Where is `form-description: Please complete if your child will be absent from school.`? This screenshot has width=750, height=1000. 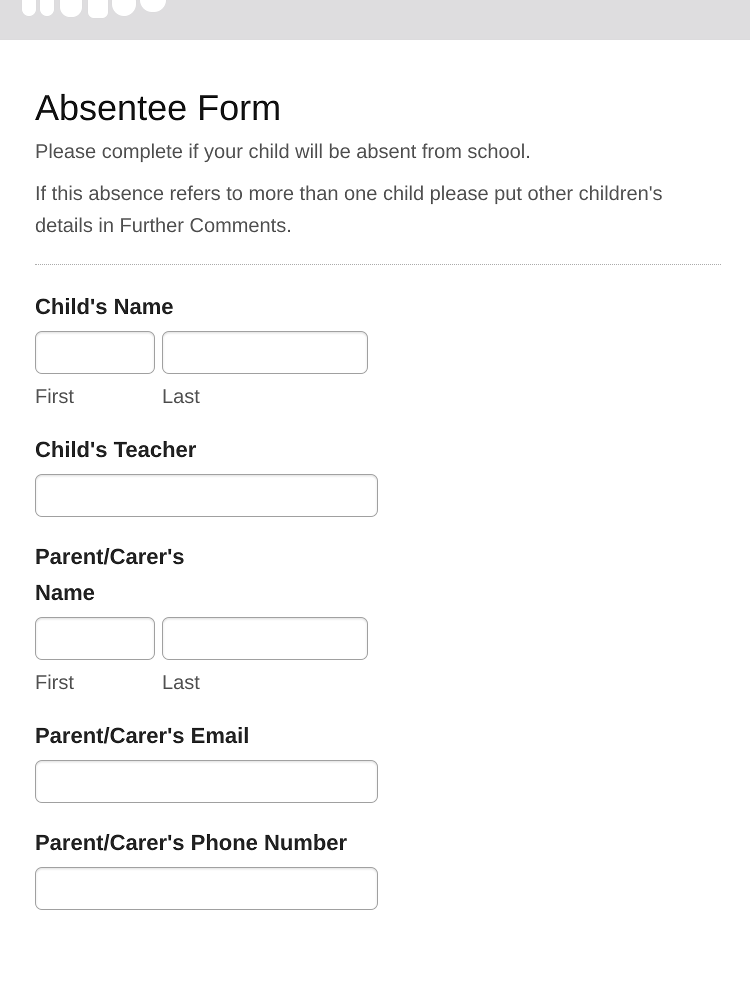 form-description: Please complete if your child will be absent from school. is located at coordinates (283, 152).